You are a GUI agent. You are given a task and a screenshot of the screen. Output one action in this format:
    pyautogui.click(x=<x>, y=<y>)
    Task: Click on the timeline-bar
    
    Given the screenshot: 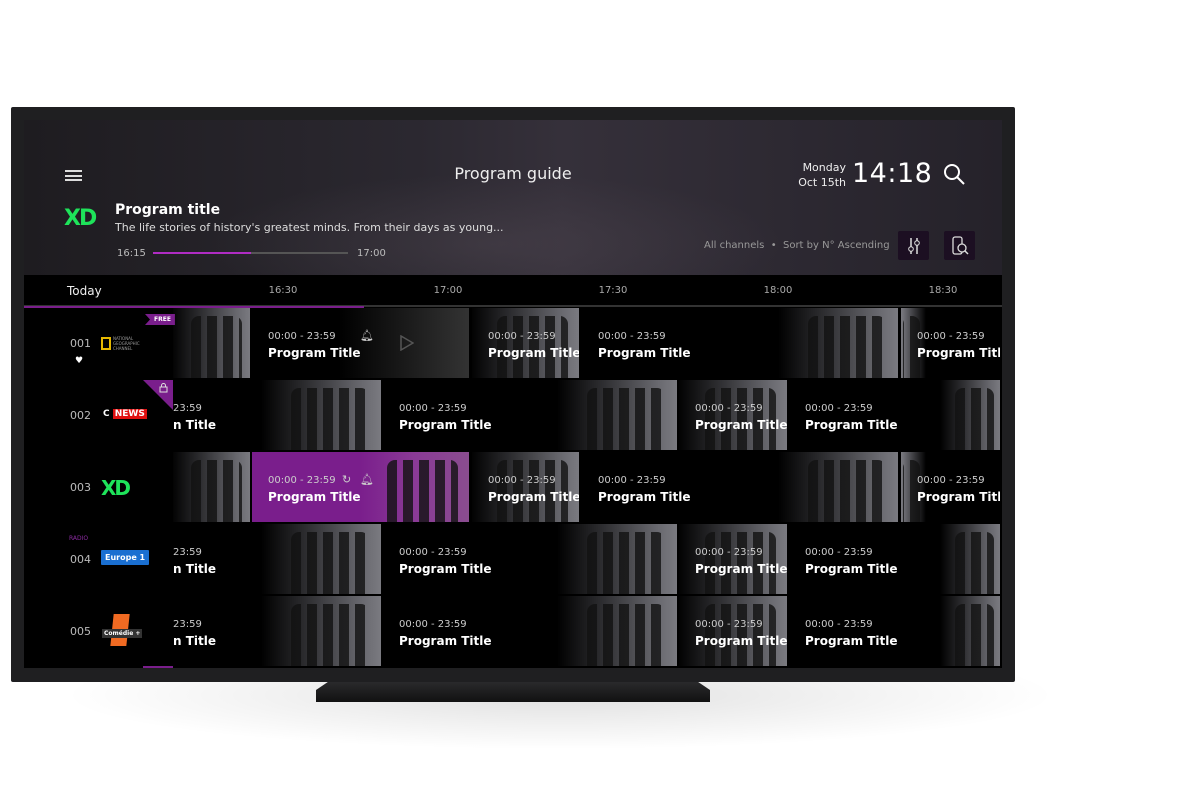 What is the action you would take?
    pyautogui.click(x=513, y=291)
    